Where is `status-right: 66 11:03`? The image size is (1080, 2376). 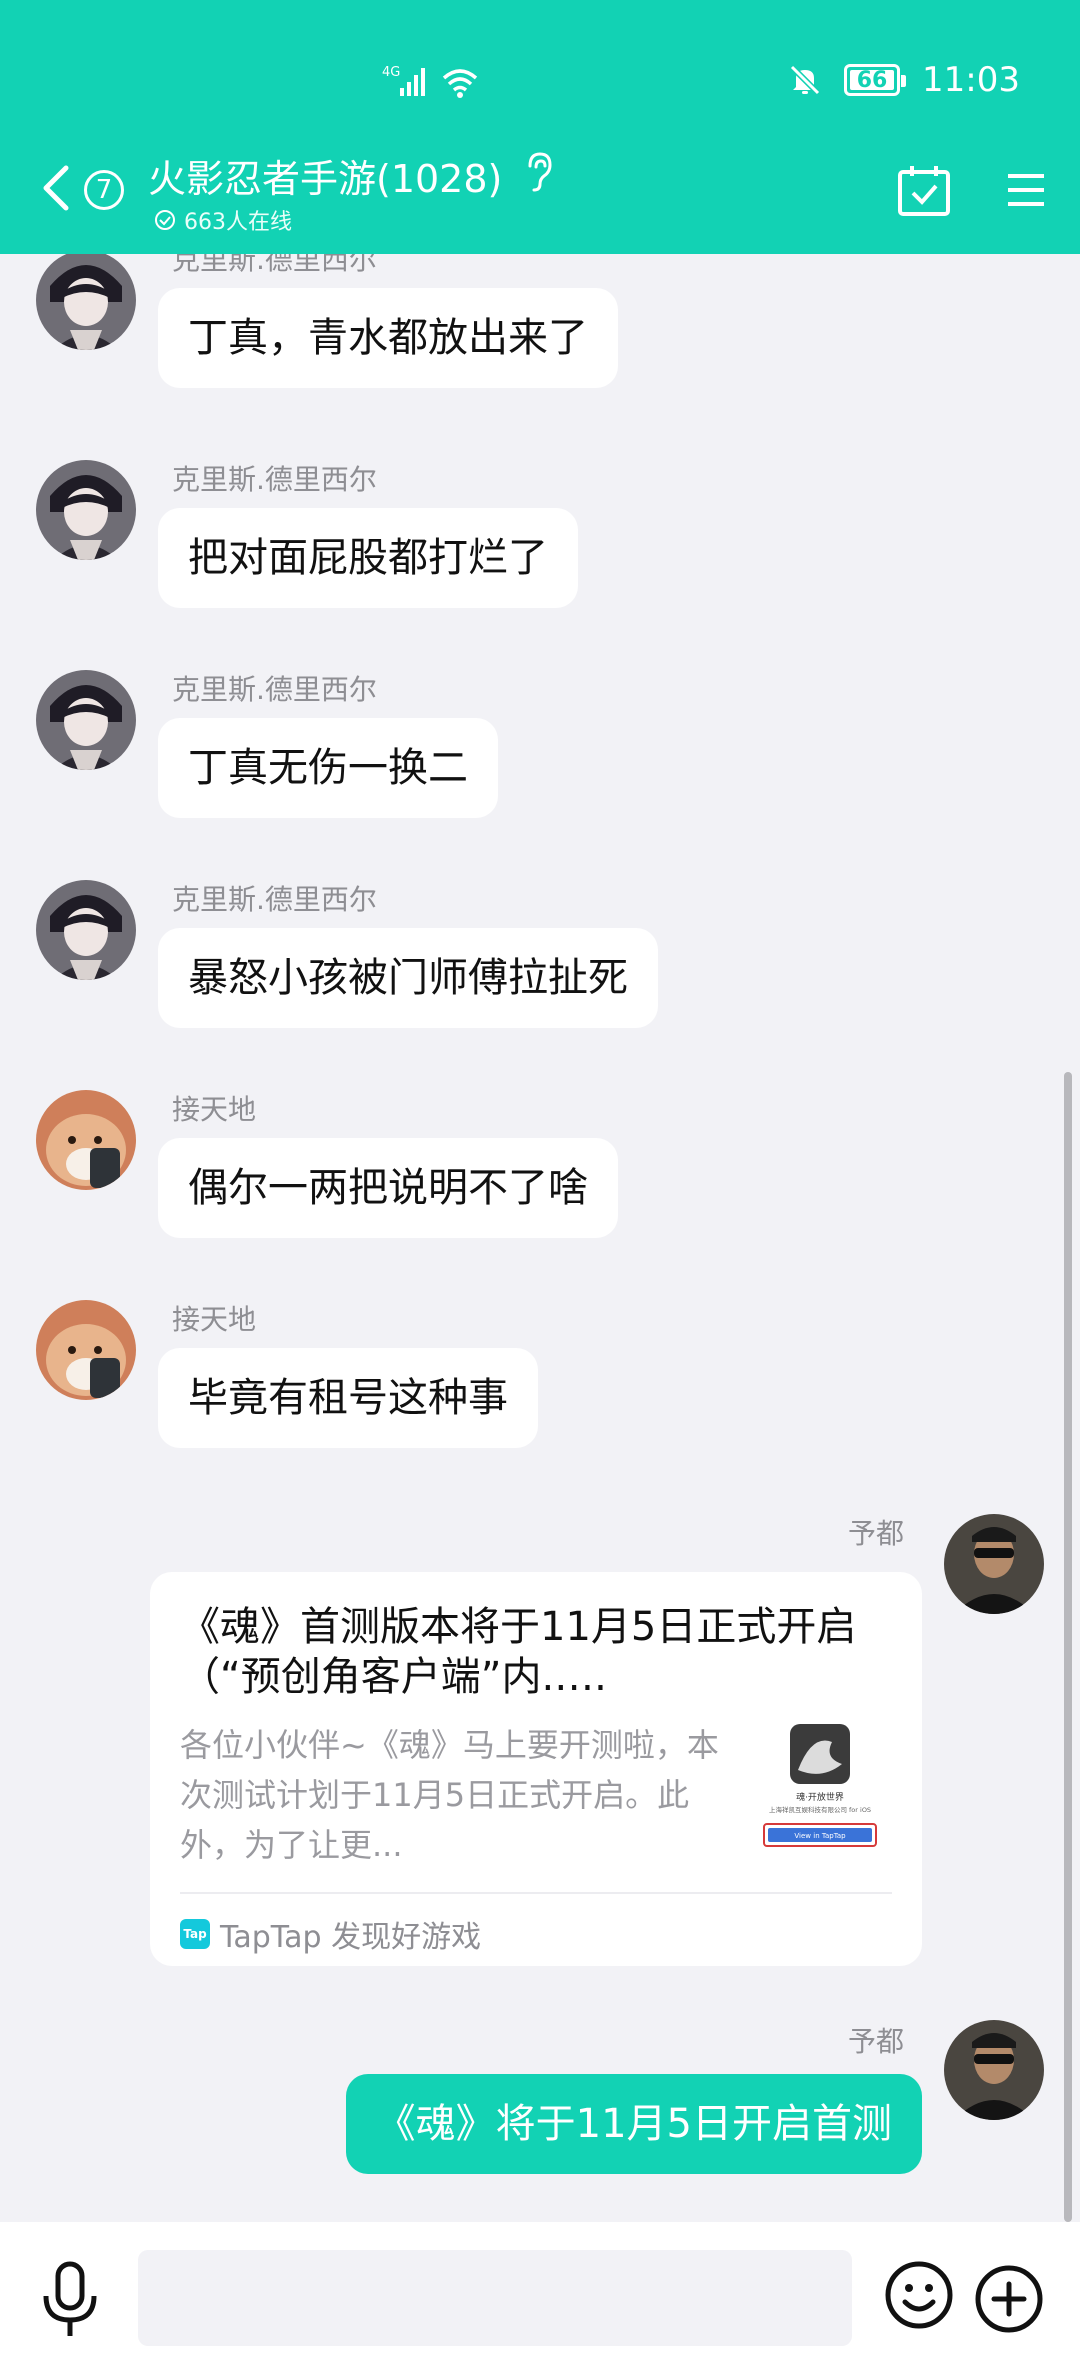 status-right: 66 11:03 is located at coordinates (904, 80).